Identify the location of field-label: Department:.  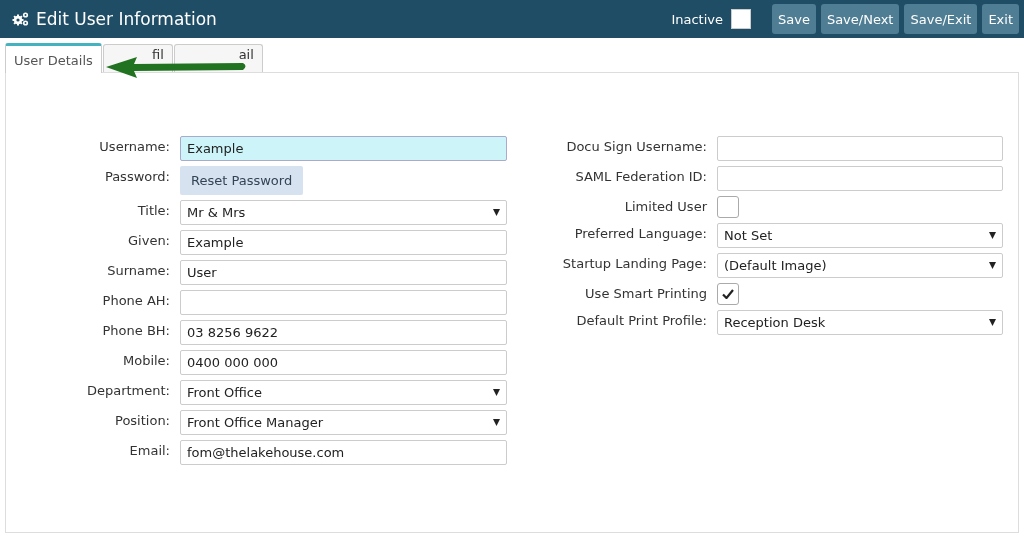
(127, 390).